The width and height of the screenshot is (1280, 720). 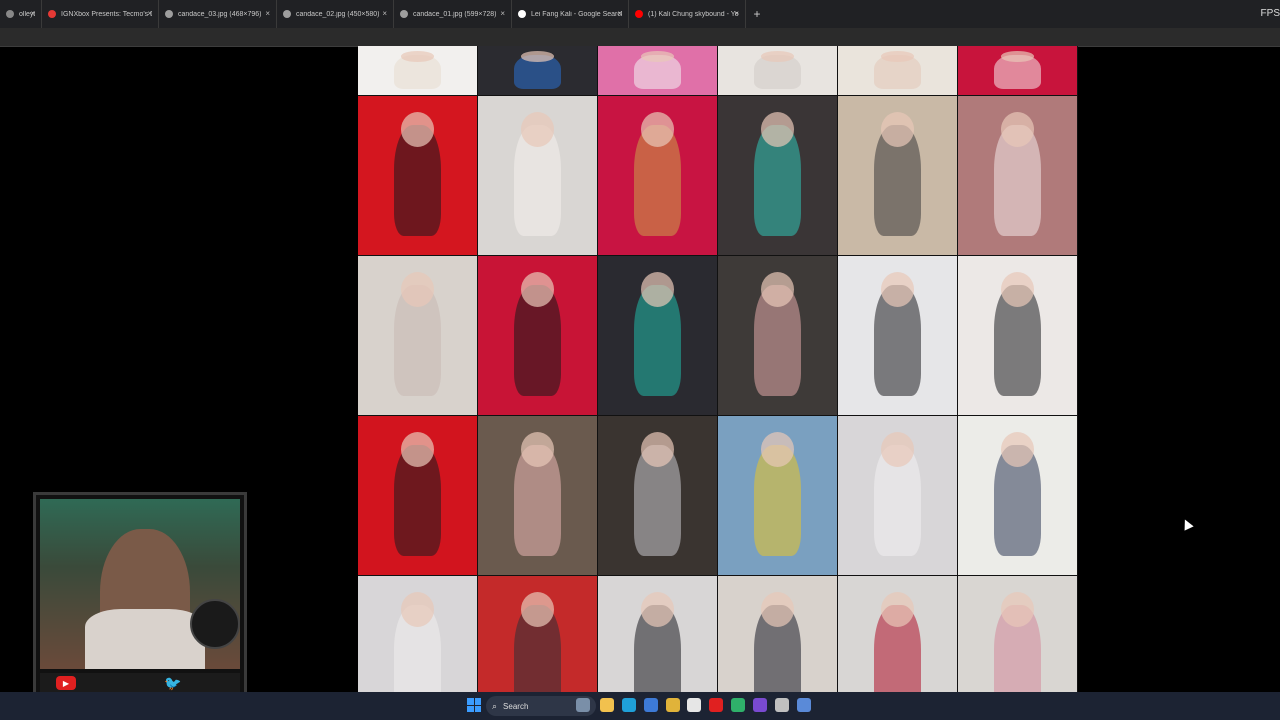 What do you see at coordinates (140, 584) in the screenshot?
I see `webcam-feed` at bounding box center [140, 584].